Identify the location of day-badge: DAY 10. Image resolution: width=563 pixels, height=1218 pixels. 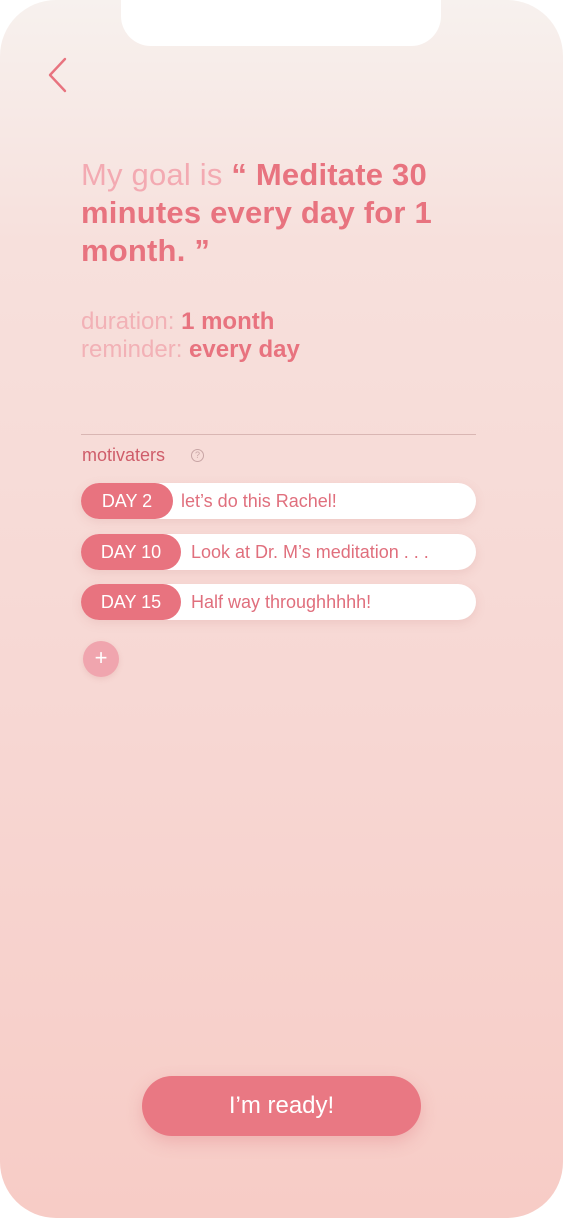
(131, 552).